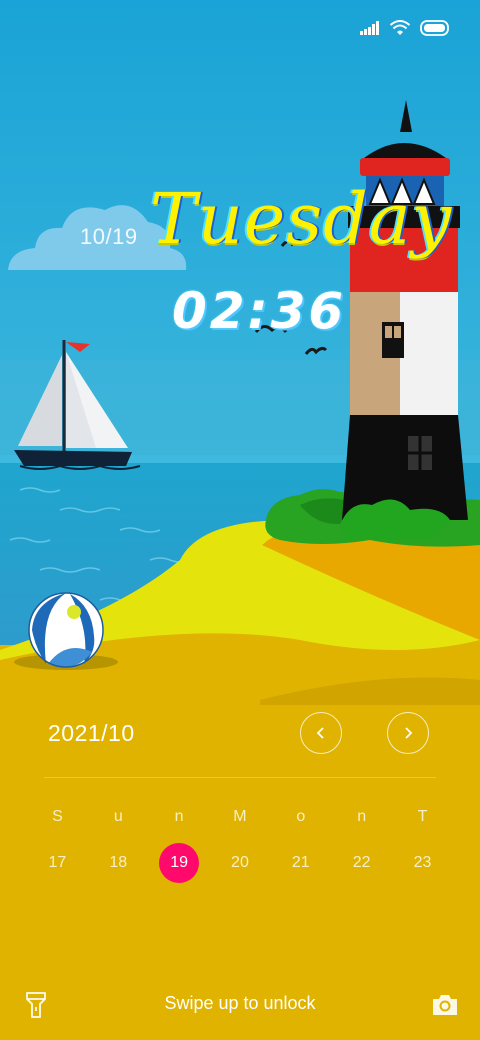 The width and height of the screenshot is (480, 1040). Describe the element at coordinates (91, 733) in the screenshot. I see `calendar-month-label: 2021/10` at that location.